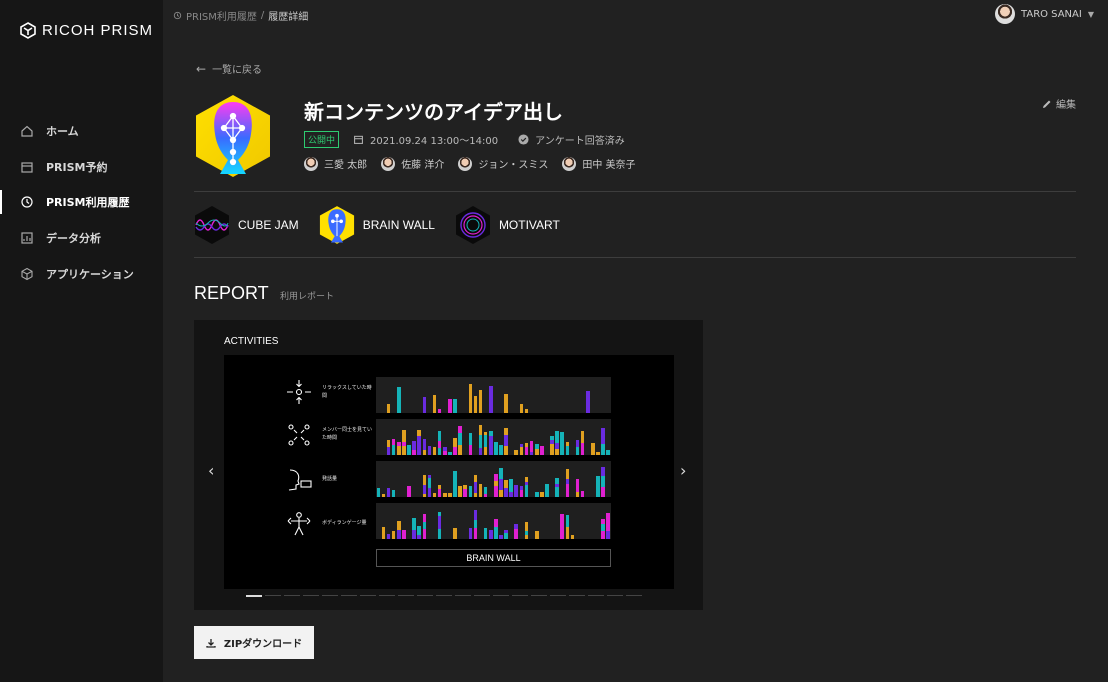 This screenshot has width=1108, height=682. I want to click on report-title: REPORT, so click(231, 293).